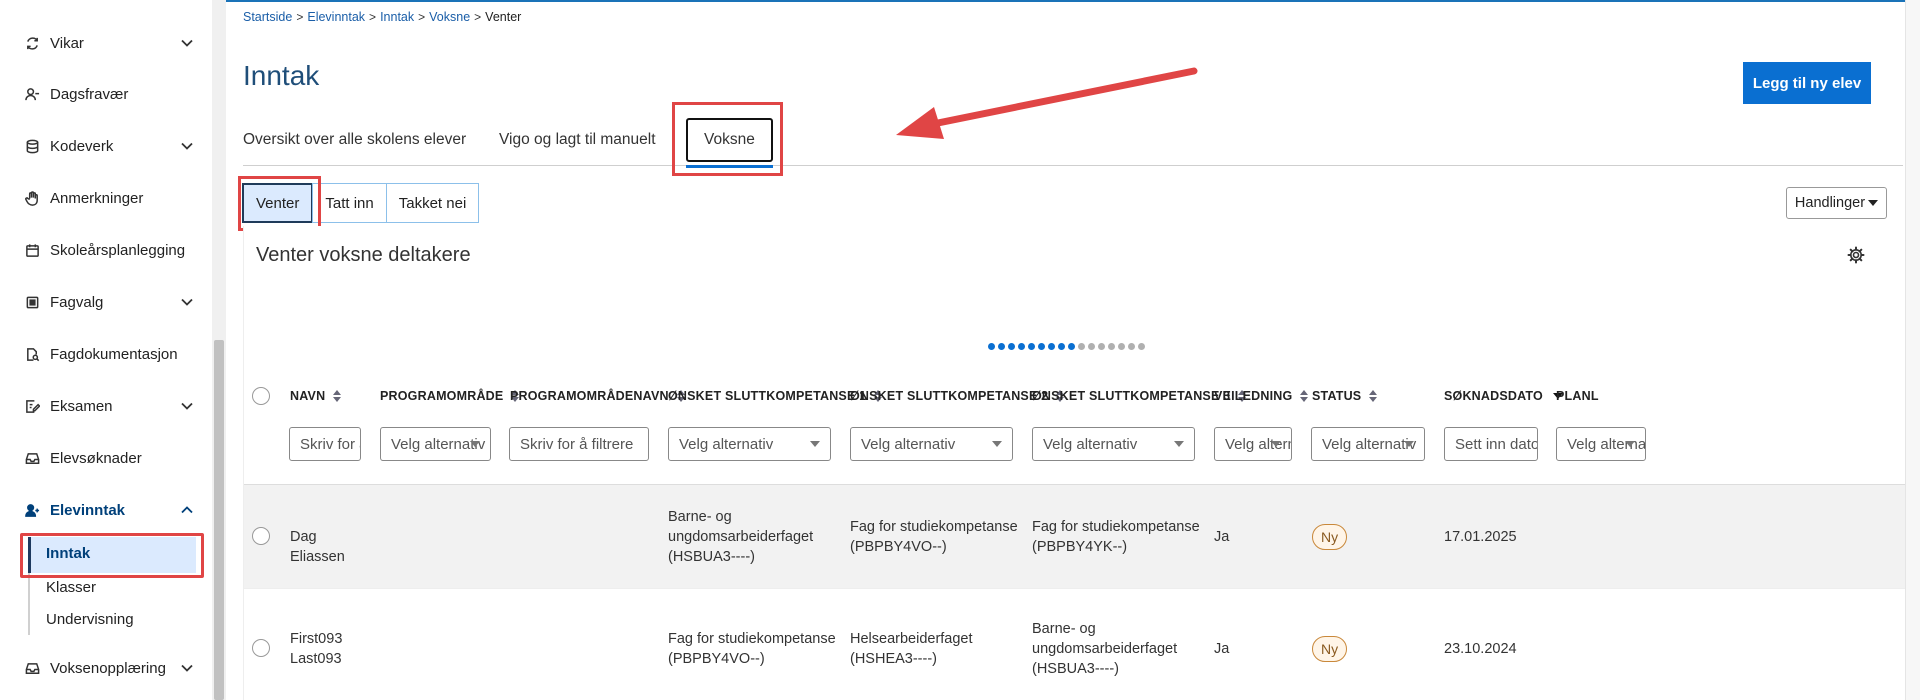  I want to click on sidebar-subitem-undervisning: Undervisning, so click(90, 620).